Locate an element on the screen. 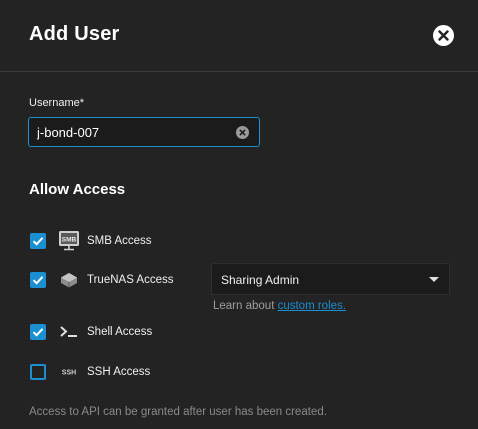 Image resolution: width=478 pixels, height=429 pixels. access-item-smb: SMB SMB Access is located at coordinates (239, 241).